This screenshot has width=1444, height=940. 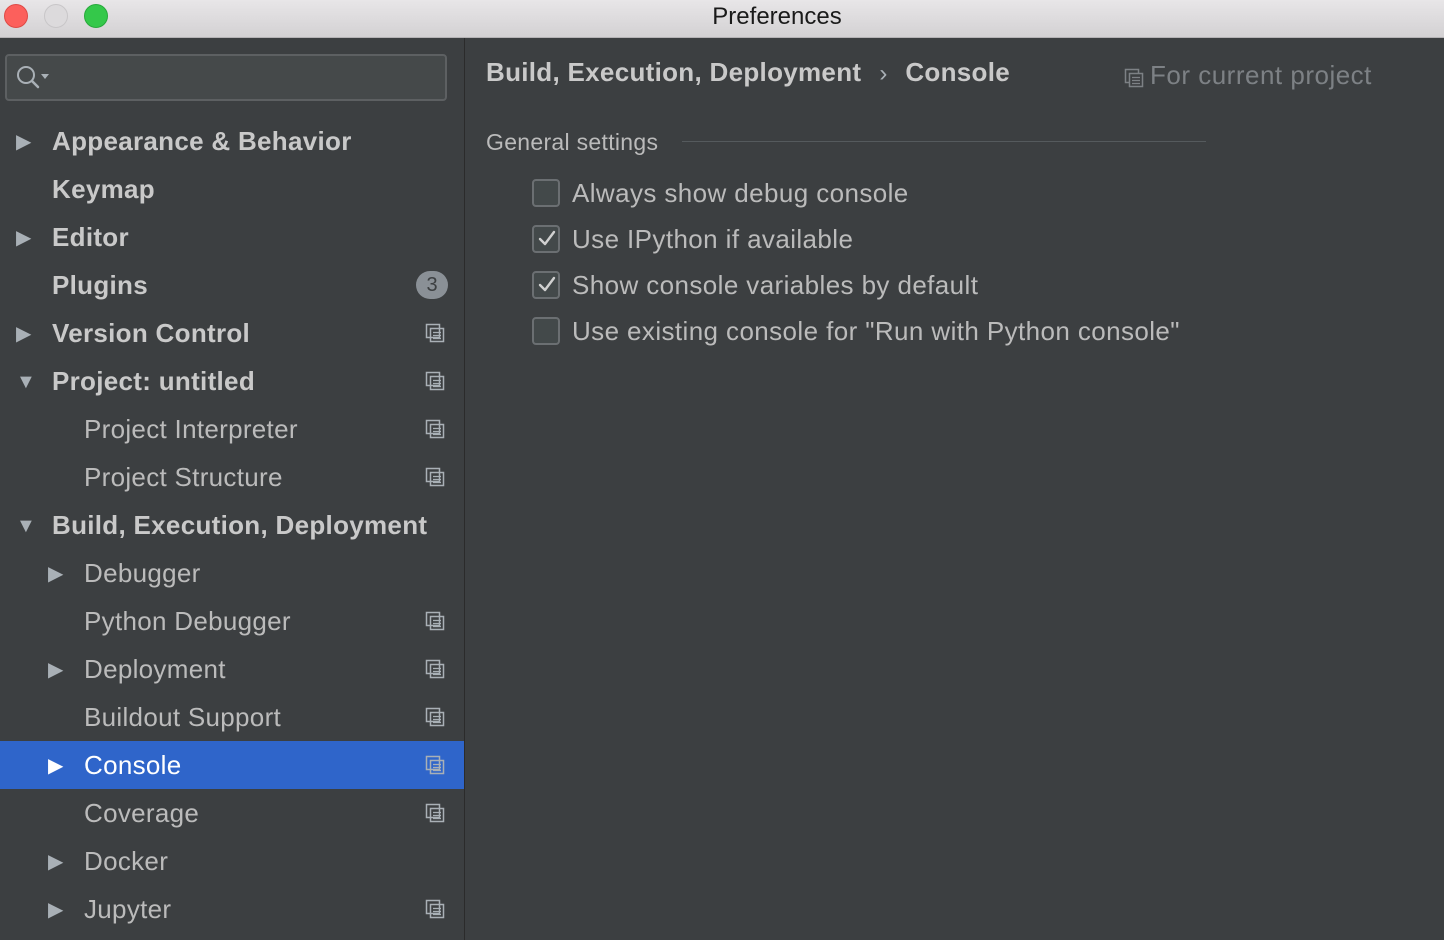 What do you see at coordinates (232, 861) in the screenshot?
I see `sidebar-item-docker: ▶ Docker` at bounding box center [232, 861].